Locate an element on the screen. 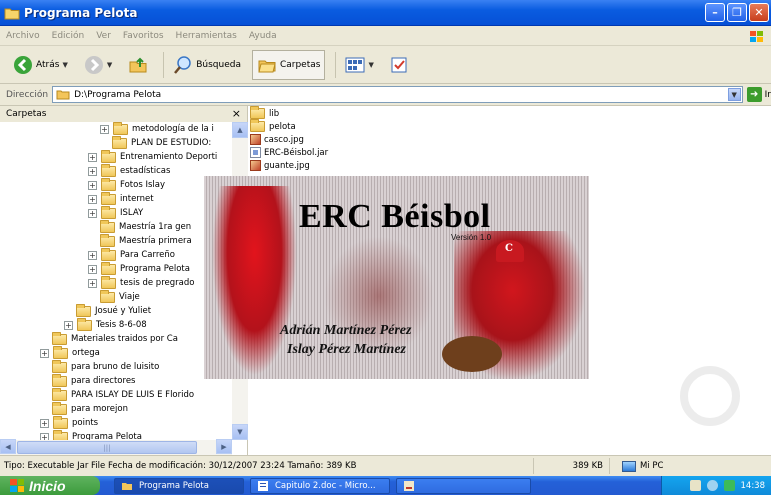  start-button: Inicio is located at coordinates (50, 485).